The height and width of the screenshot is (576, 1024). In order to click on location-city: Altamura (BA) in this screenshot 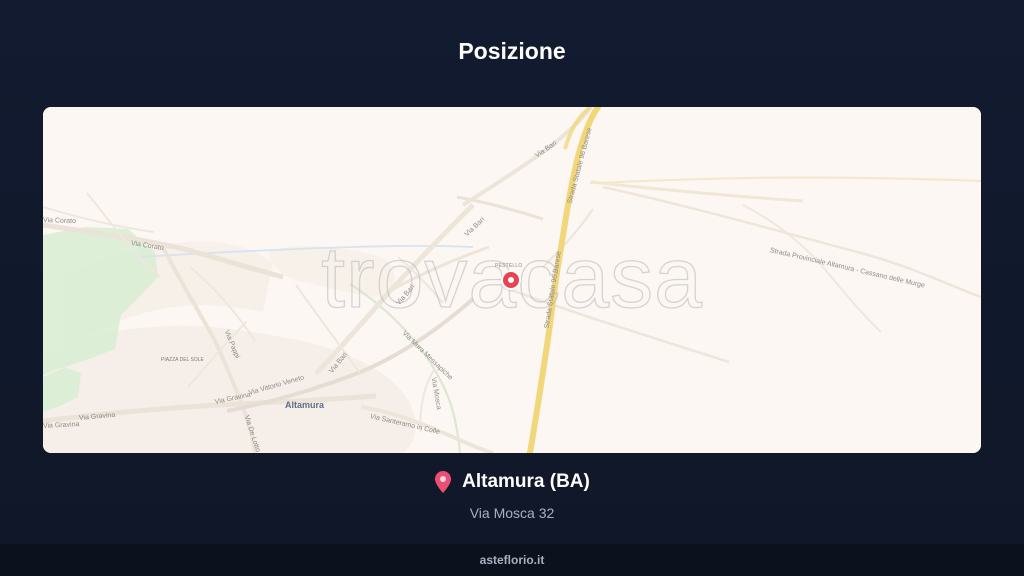, I will do `click(526, 481)`.